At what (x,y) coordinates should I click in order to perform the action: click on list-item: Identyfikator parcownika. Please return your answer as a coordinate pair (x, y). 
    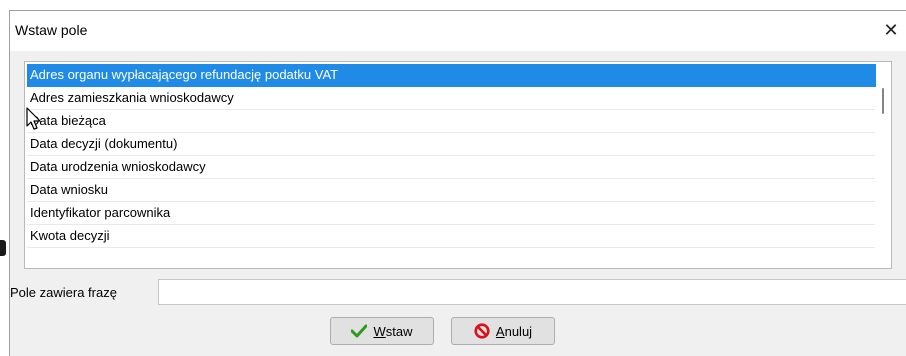
    Looking at the image, I should click on (451, 213).